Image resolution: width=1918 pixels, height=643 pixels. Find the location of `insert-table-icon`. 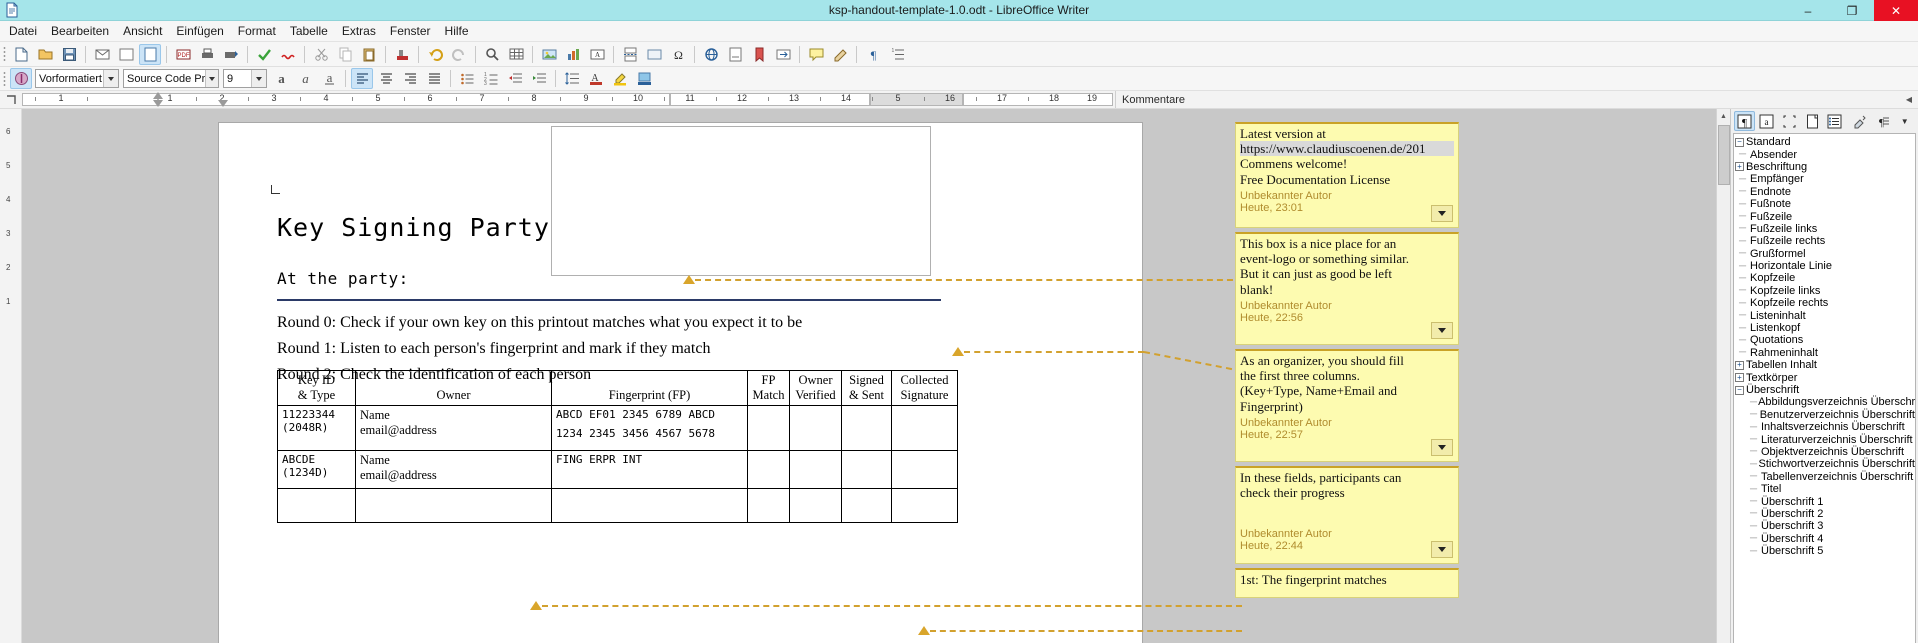

insert-table-icon is located at coordinates (516, 54).